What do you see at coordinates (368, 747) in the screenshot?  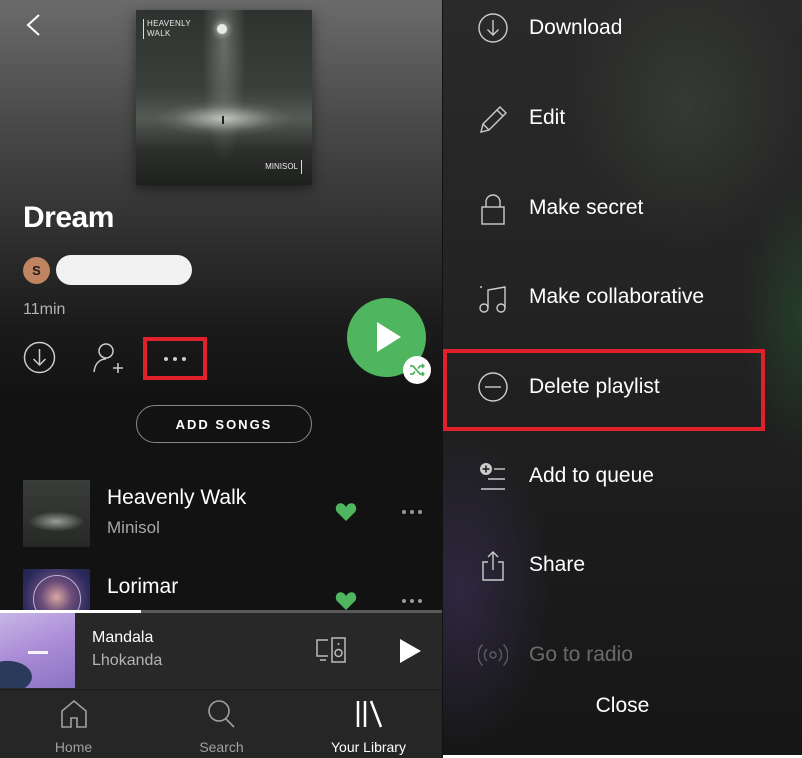 I see `tab-label: Your Library` at bounding box center [368, 747].